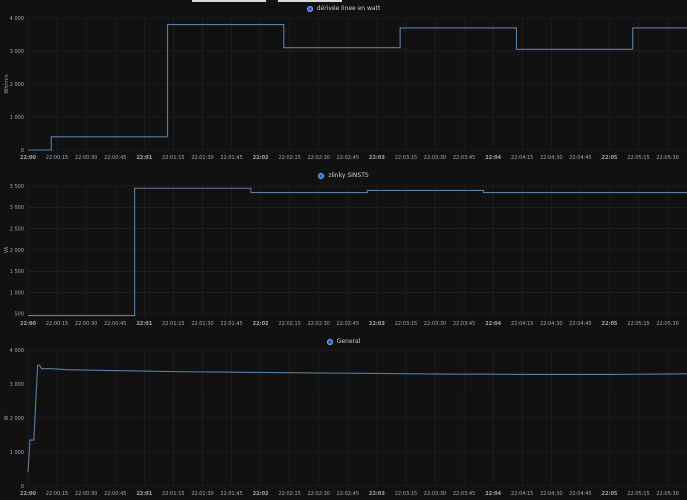 This screenshot has height=500, width=687. Describe the element at coordinates (7, 249) in the screenshot. I see `y-axis-label: VA` at that location.